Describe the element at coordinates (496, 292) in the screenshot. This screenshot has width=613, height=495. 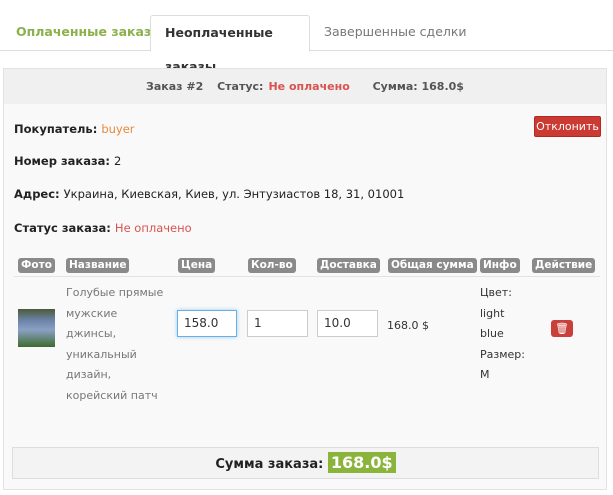
I see `info-color-label: Цвет:` at that location.